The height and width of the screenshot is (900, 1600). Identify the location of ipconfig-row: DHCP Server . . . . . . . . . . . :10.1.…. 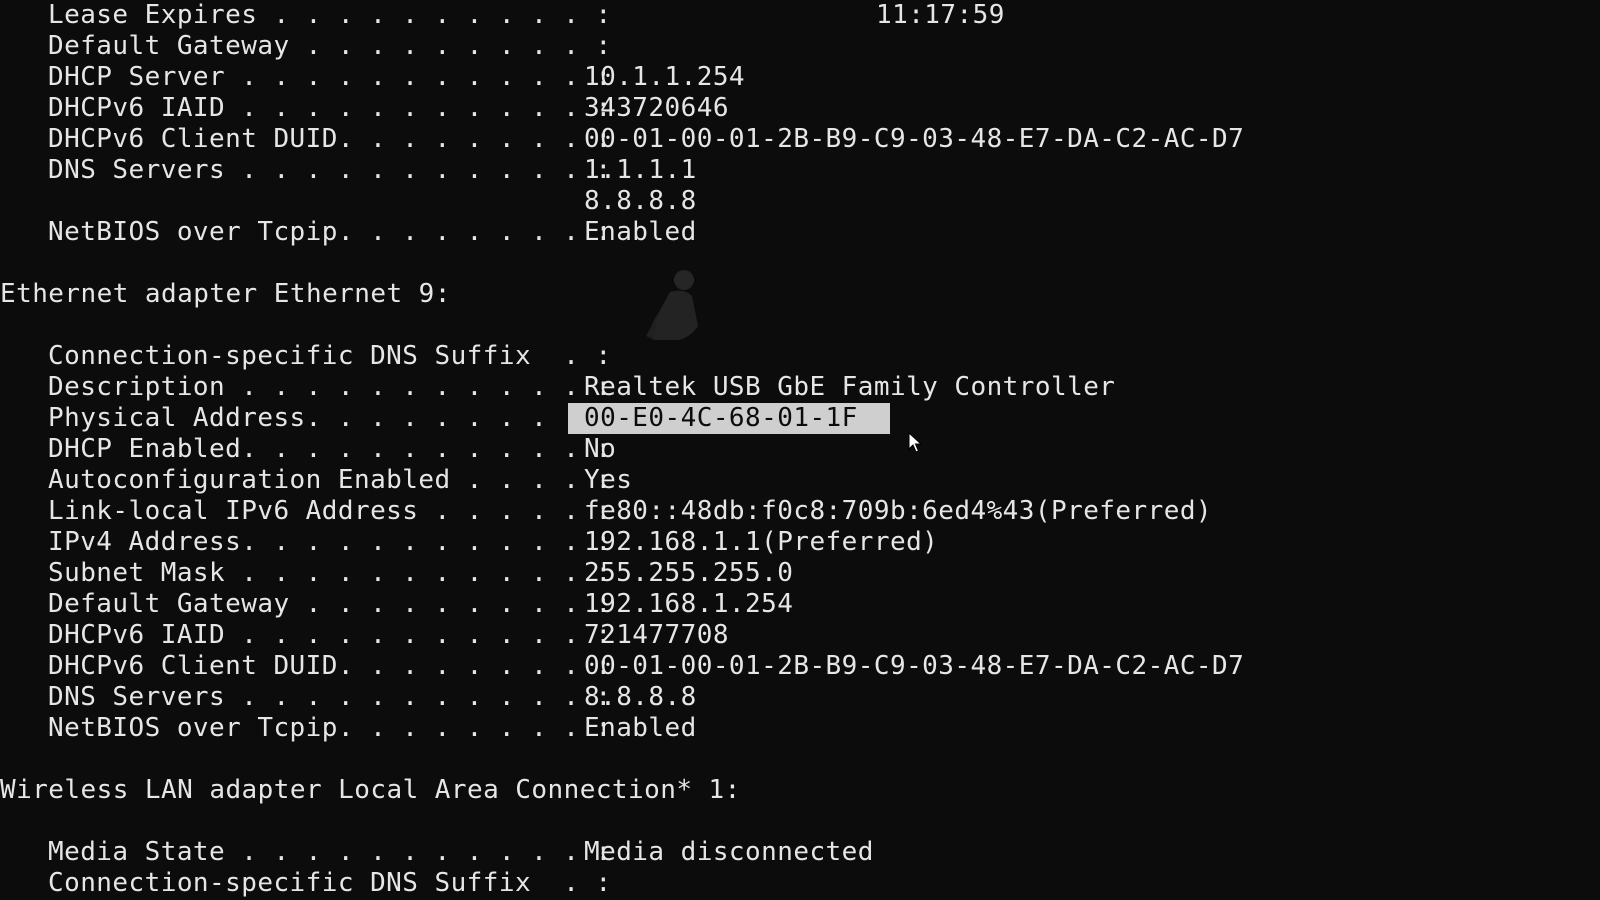
(800, 77).